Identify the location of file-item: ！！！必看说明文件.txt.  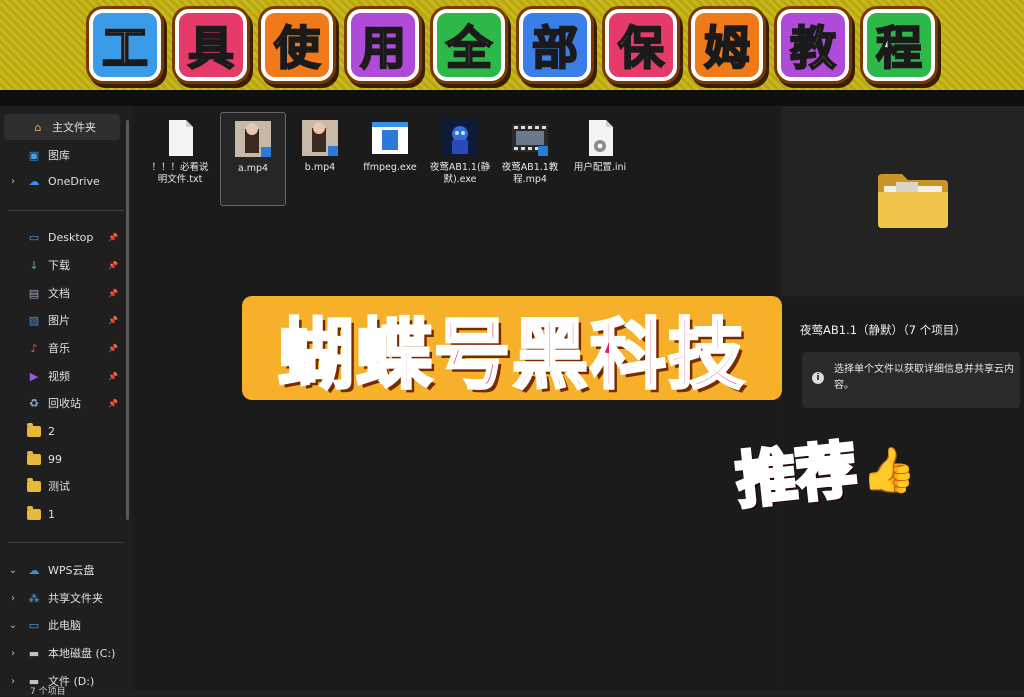
(180, 158).